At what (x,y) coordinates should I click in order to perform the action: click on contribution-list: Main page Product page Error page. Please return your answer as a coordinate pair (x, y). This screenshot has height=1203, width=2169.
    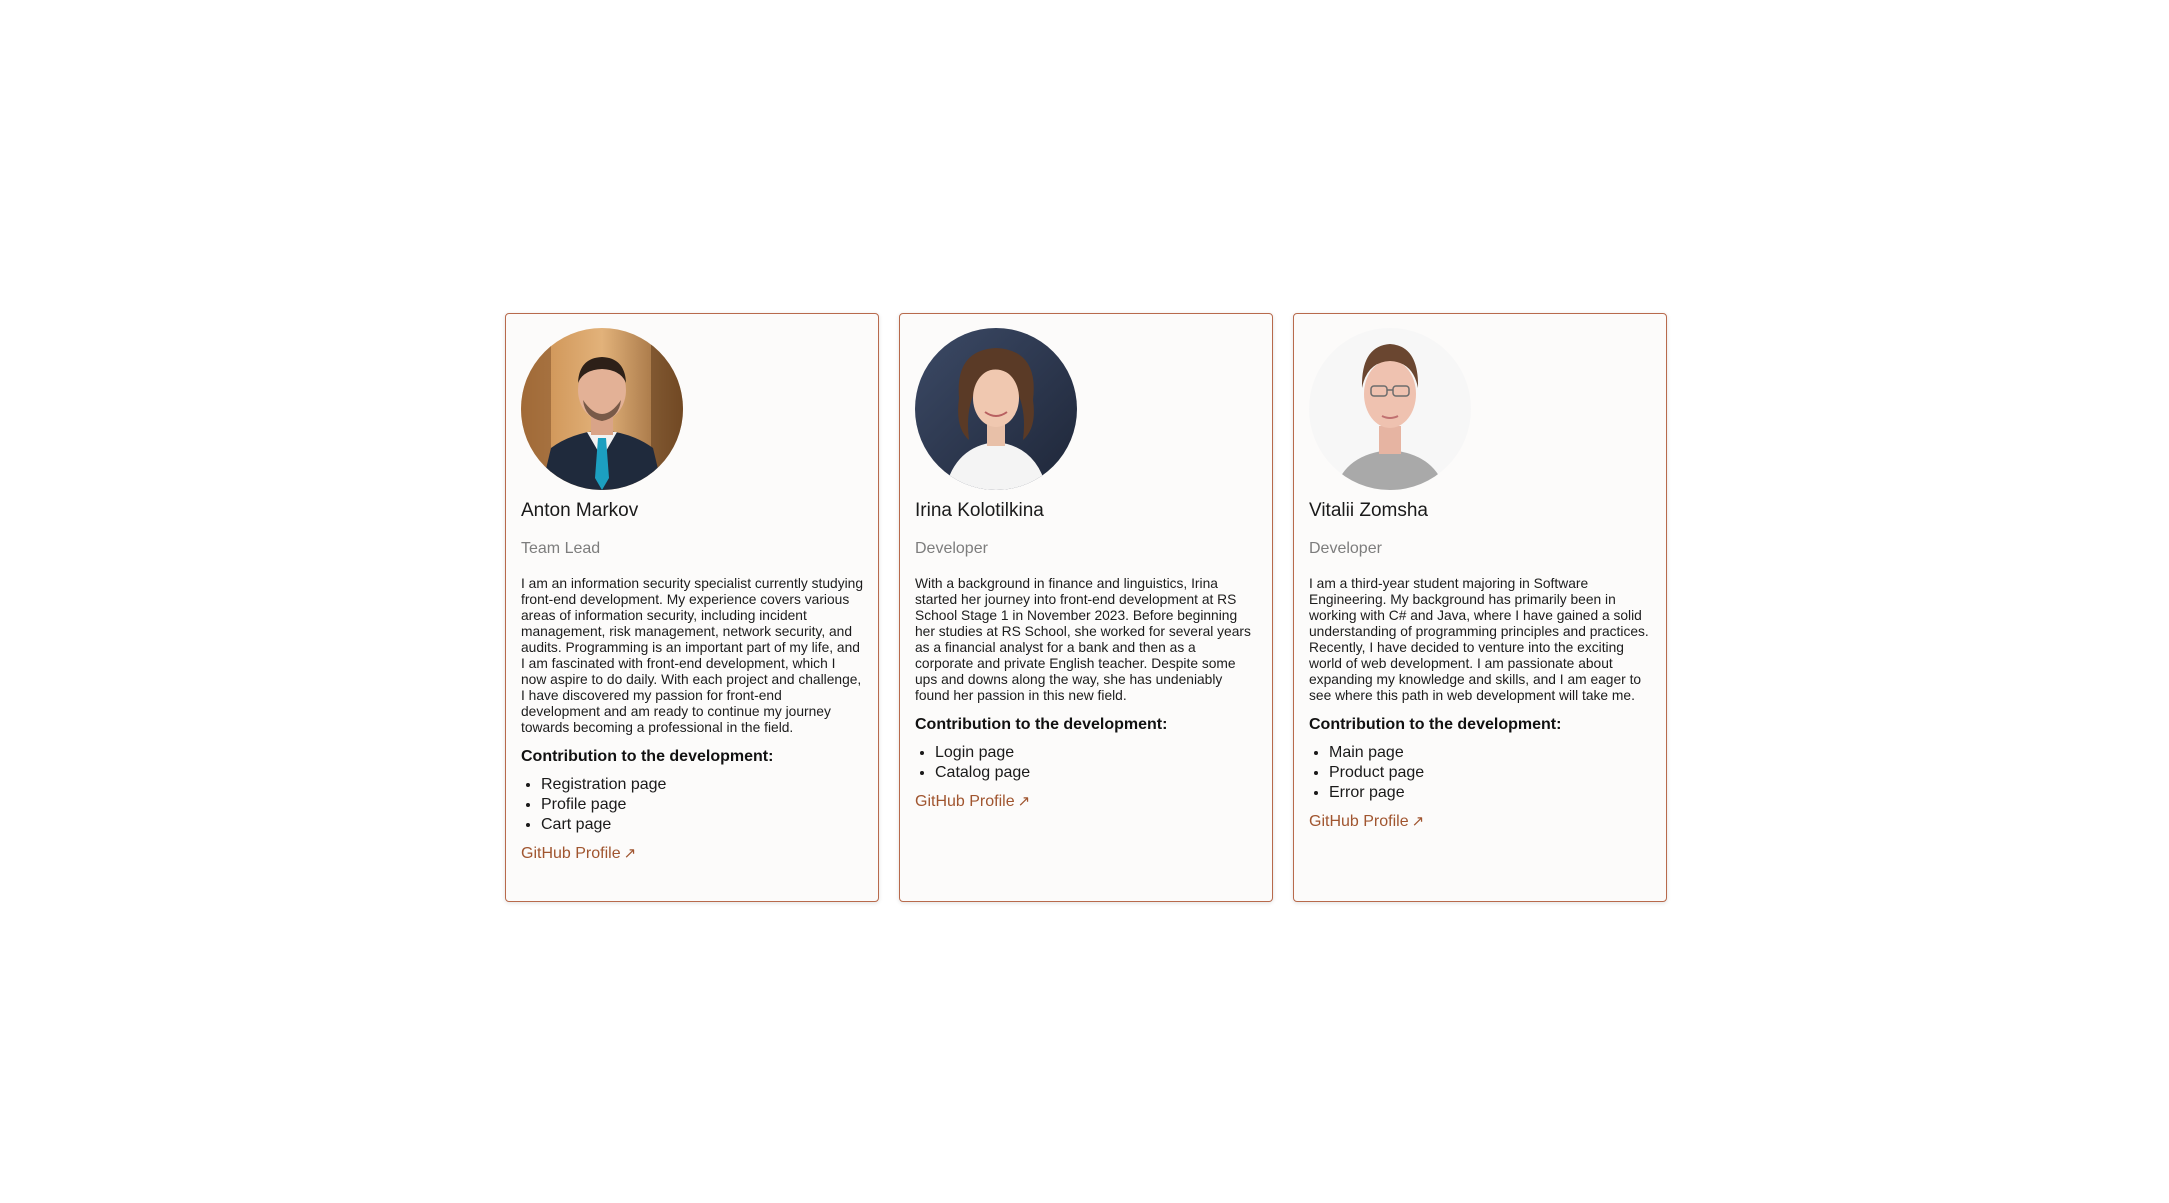
    Looking at the image, I should click on (1480, 773).